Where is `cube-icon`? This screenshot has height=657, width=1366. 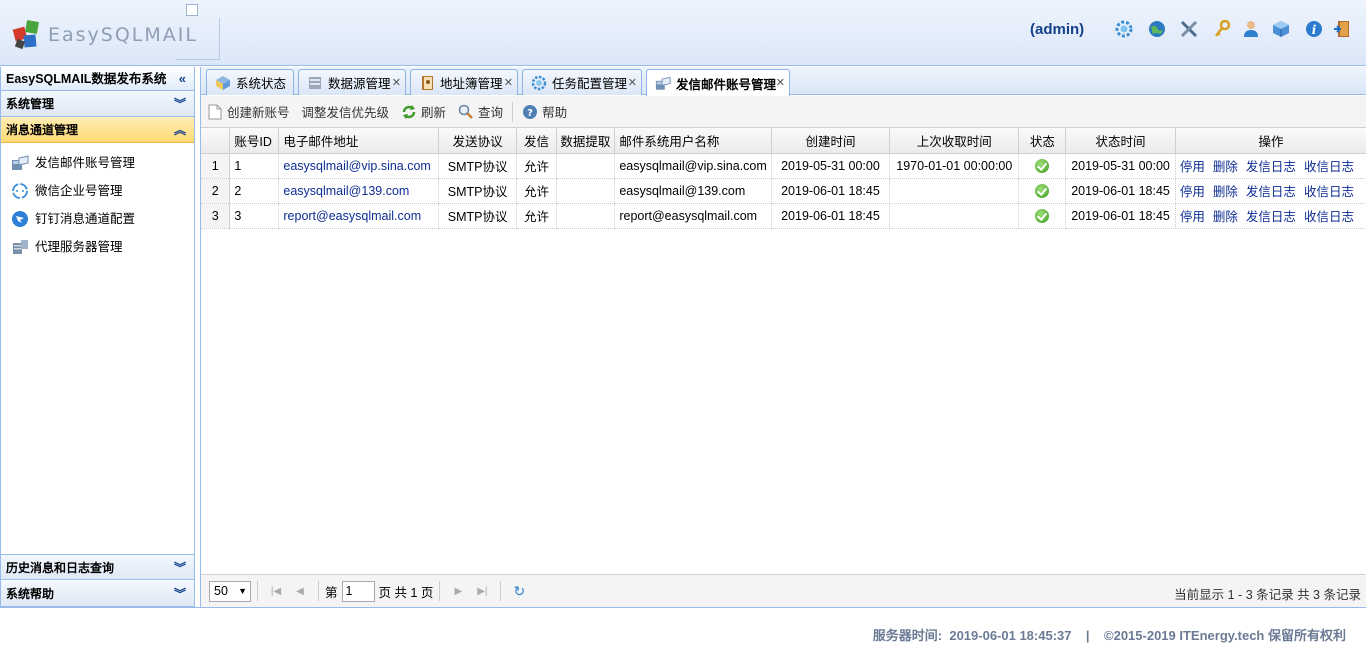
cube-icon is located at coordinates (1281, 29).